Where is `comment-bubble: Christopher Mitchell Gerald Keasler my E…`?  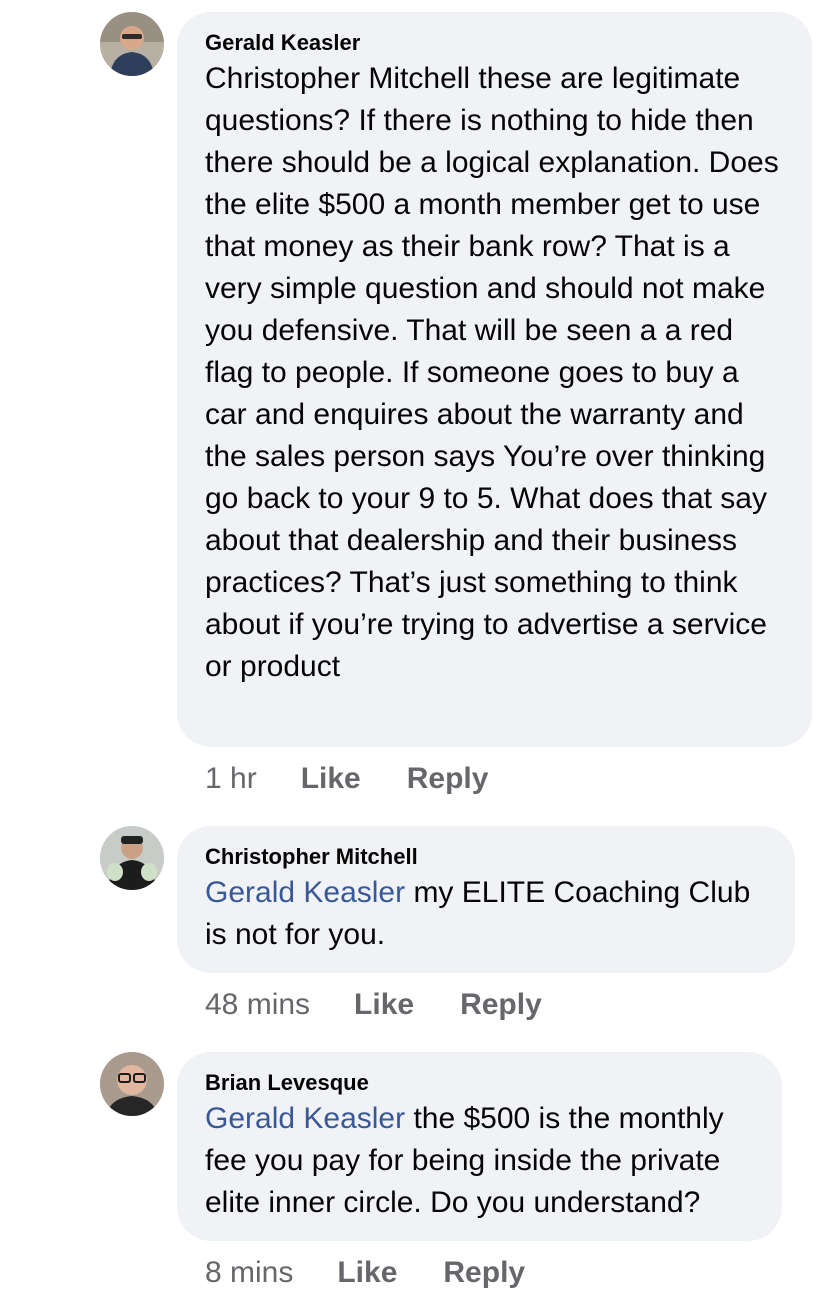 comment-bubble: Christopher Mitchell Gerald Keasler my E… is located at coordinates (486, 899).